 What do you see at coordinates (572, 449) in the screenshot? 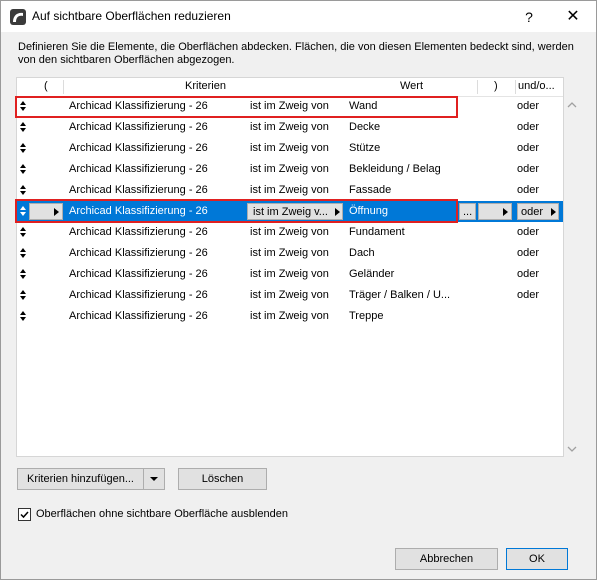
I see `scroll-down-arrow-icon` at bounding box center [572, 449].